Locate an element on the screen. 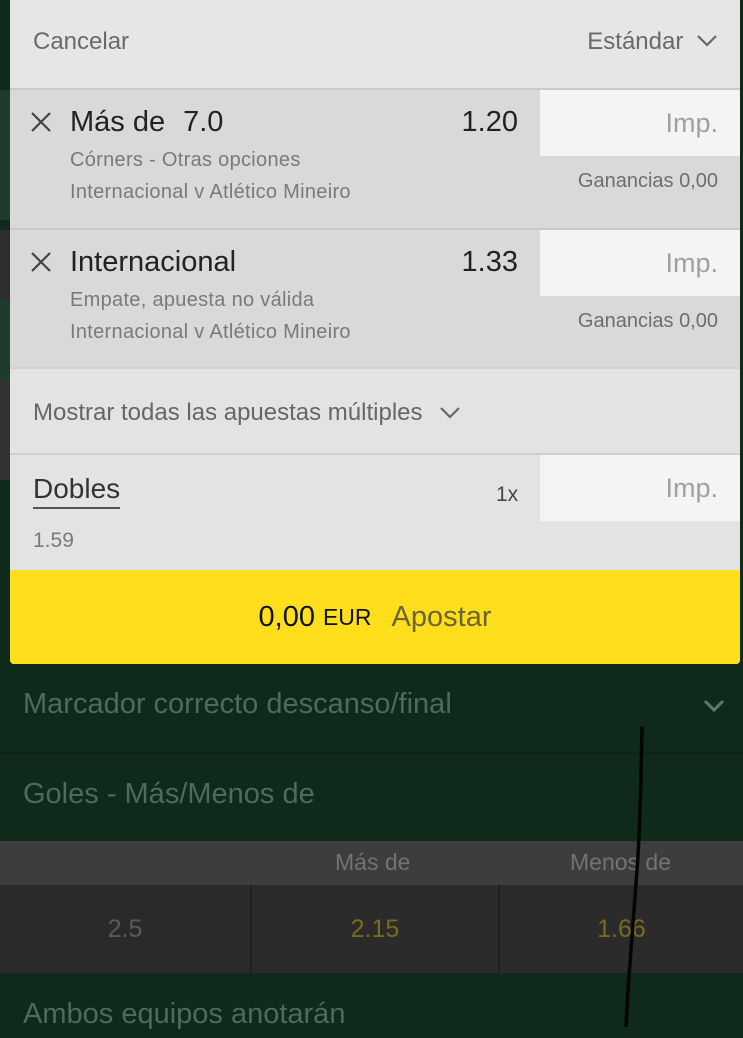 The image size is (743, 1038). doubles-multiplier: 1x is located at coordinates (507, 494).